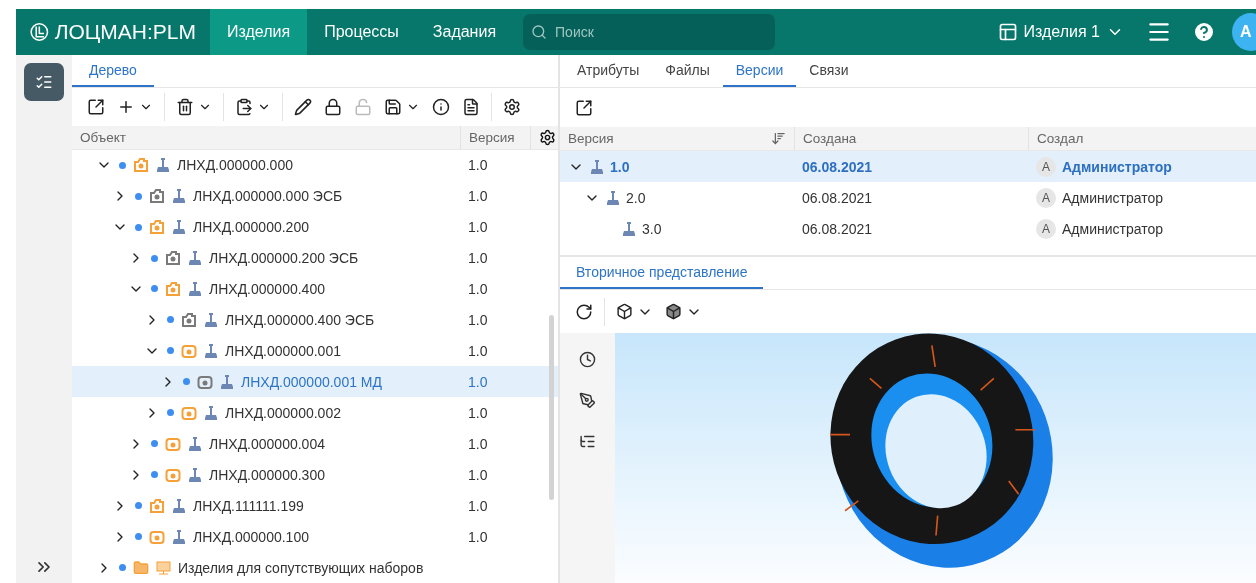  I want to click on nav-tab: Процессы, so click(361, 32).